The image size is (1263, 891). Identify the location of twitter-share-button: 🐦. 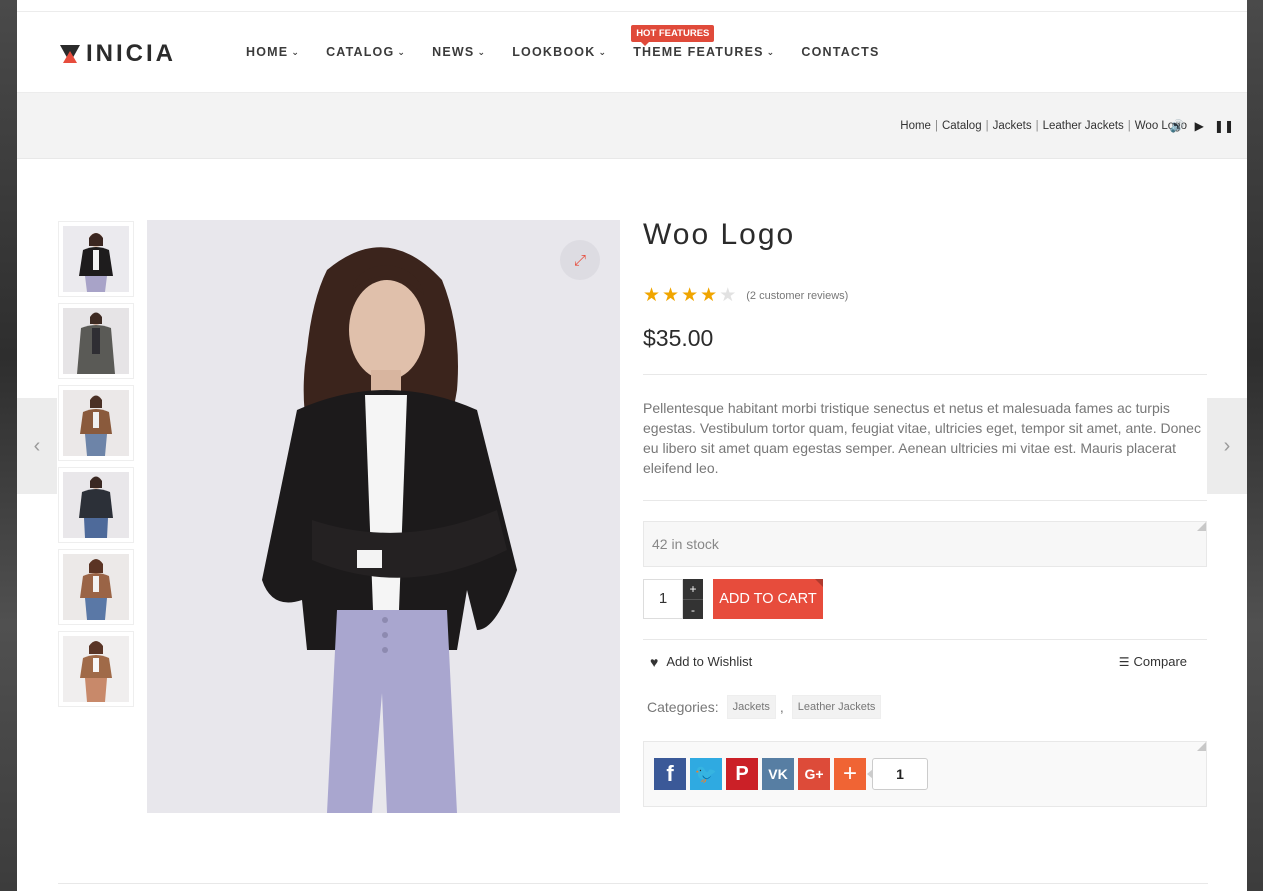
(706, 774).